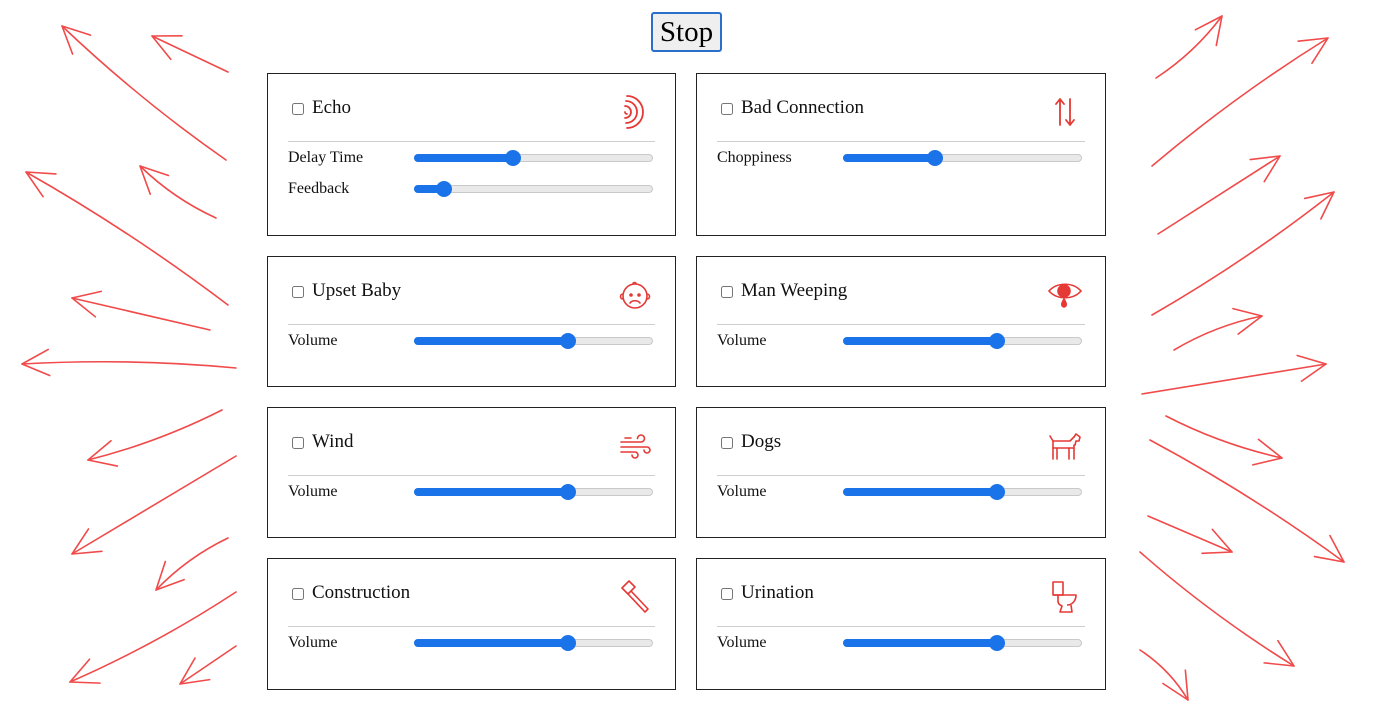 The width and height of the screenshot is (1373, 707). Describe the element at coordinates (533, 188) in the screenshot. I see `feedback-slider` at that location.